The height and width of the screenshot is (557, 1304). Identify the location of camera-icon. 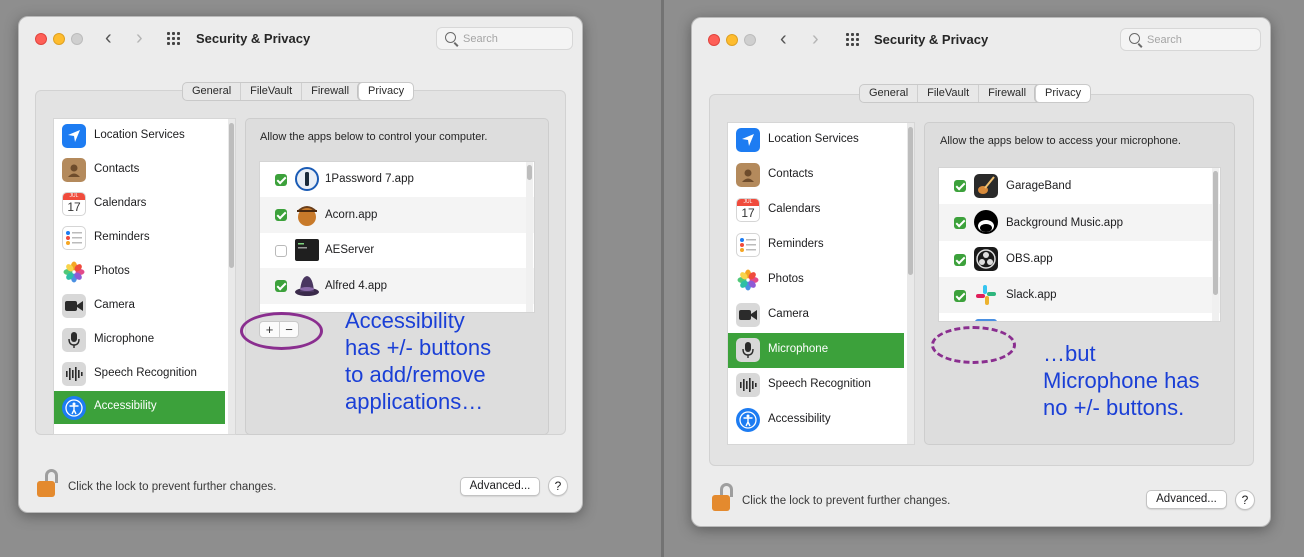
(74, 306).